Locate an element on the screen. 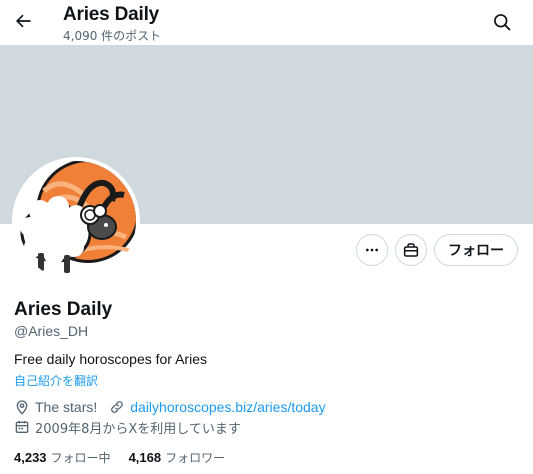  calendar-icon is located at coordinates (22, 427).